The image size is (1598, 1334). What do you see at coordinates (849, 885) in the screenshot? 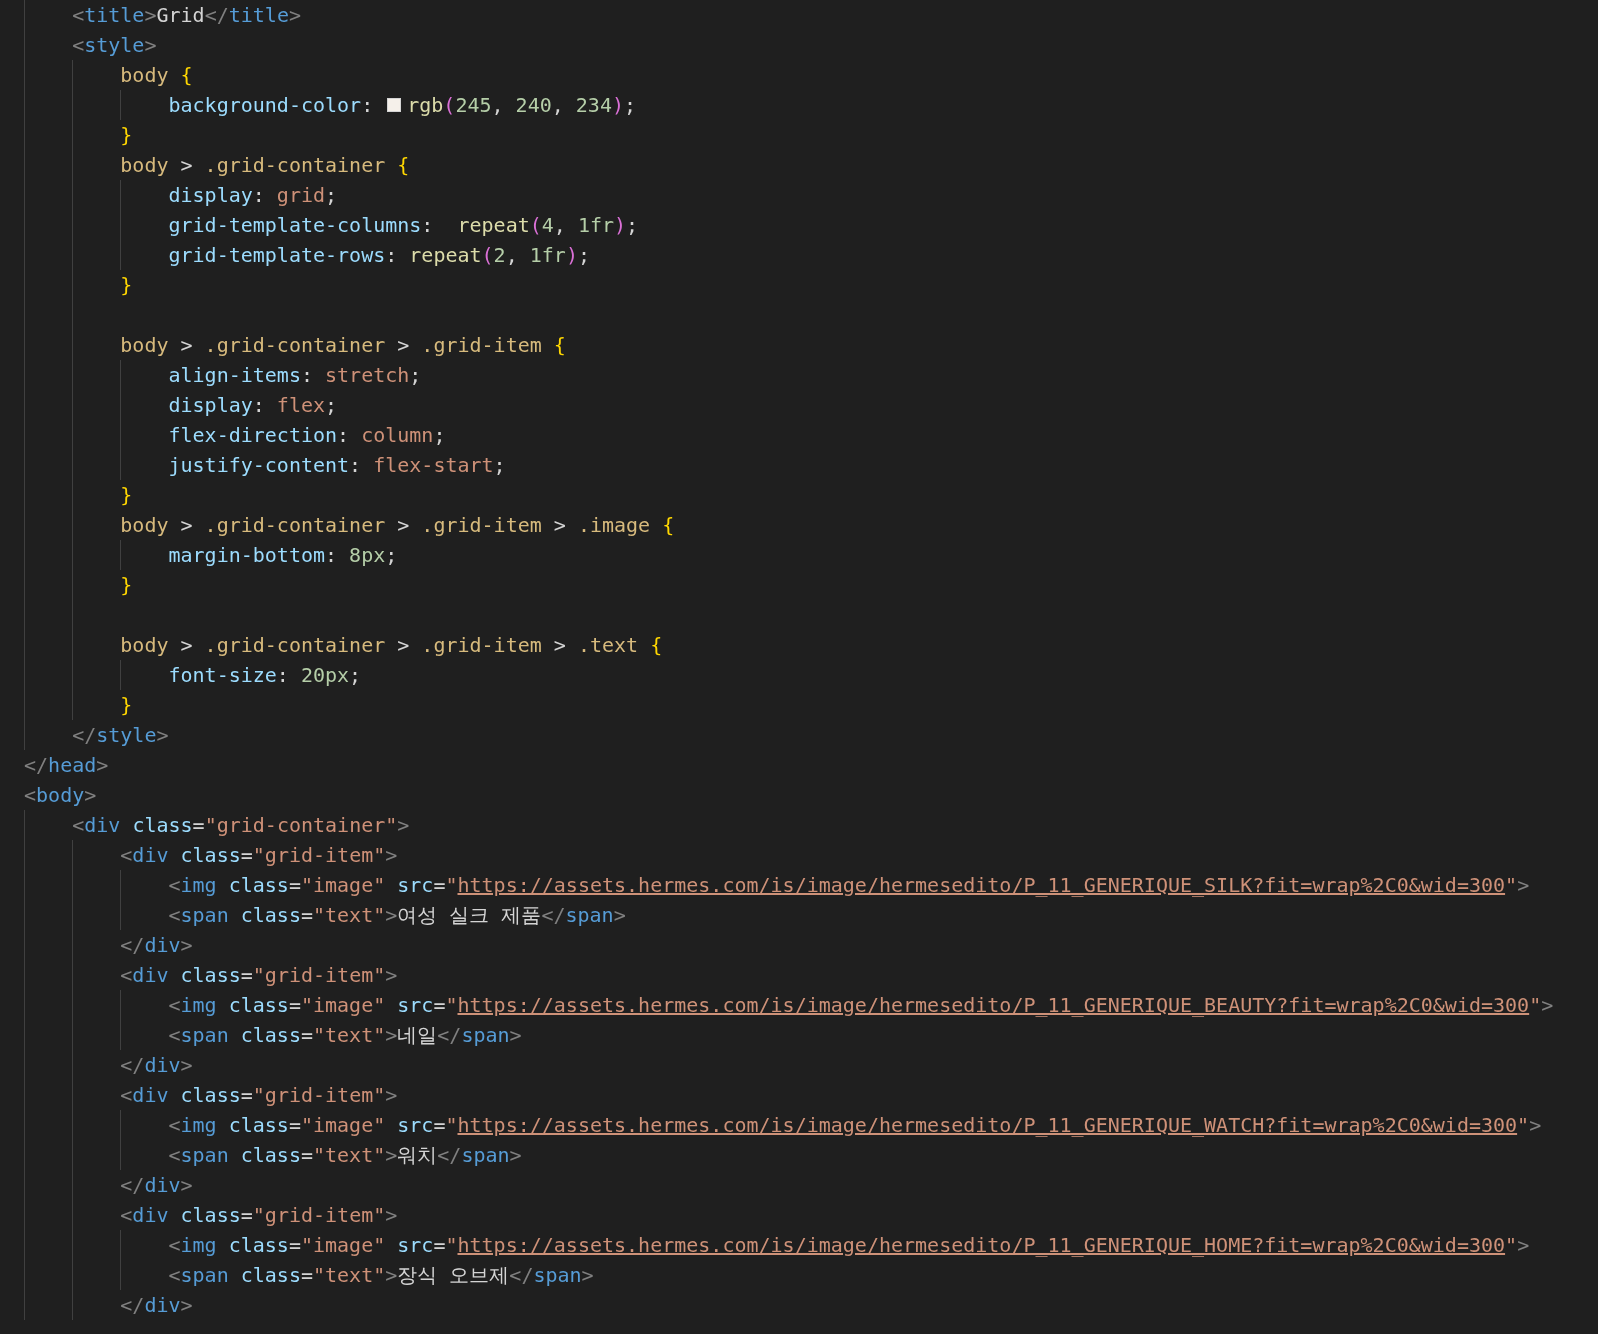
I see `code-line: <img class="image" src="https://assets.hermes.com/is/image/hermesedito/P_11_GENERIQUE_SILK?fit=wrap%2C0&wid=300">` at bounding box center [849, 885].